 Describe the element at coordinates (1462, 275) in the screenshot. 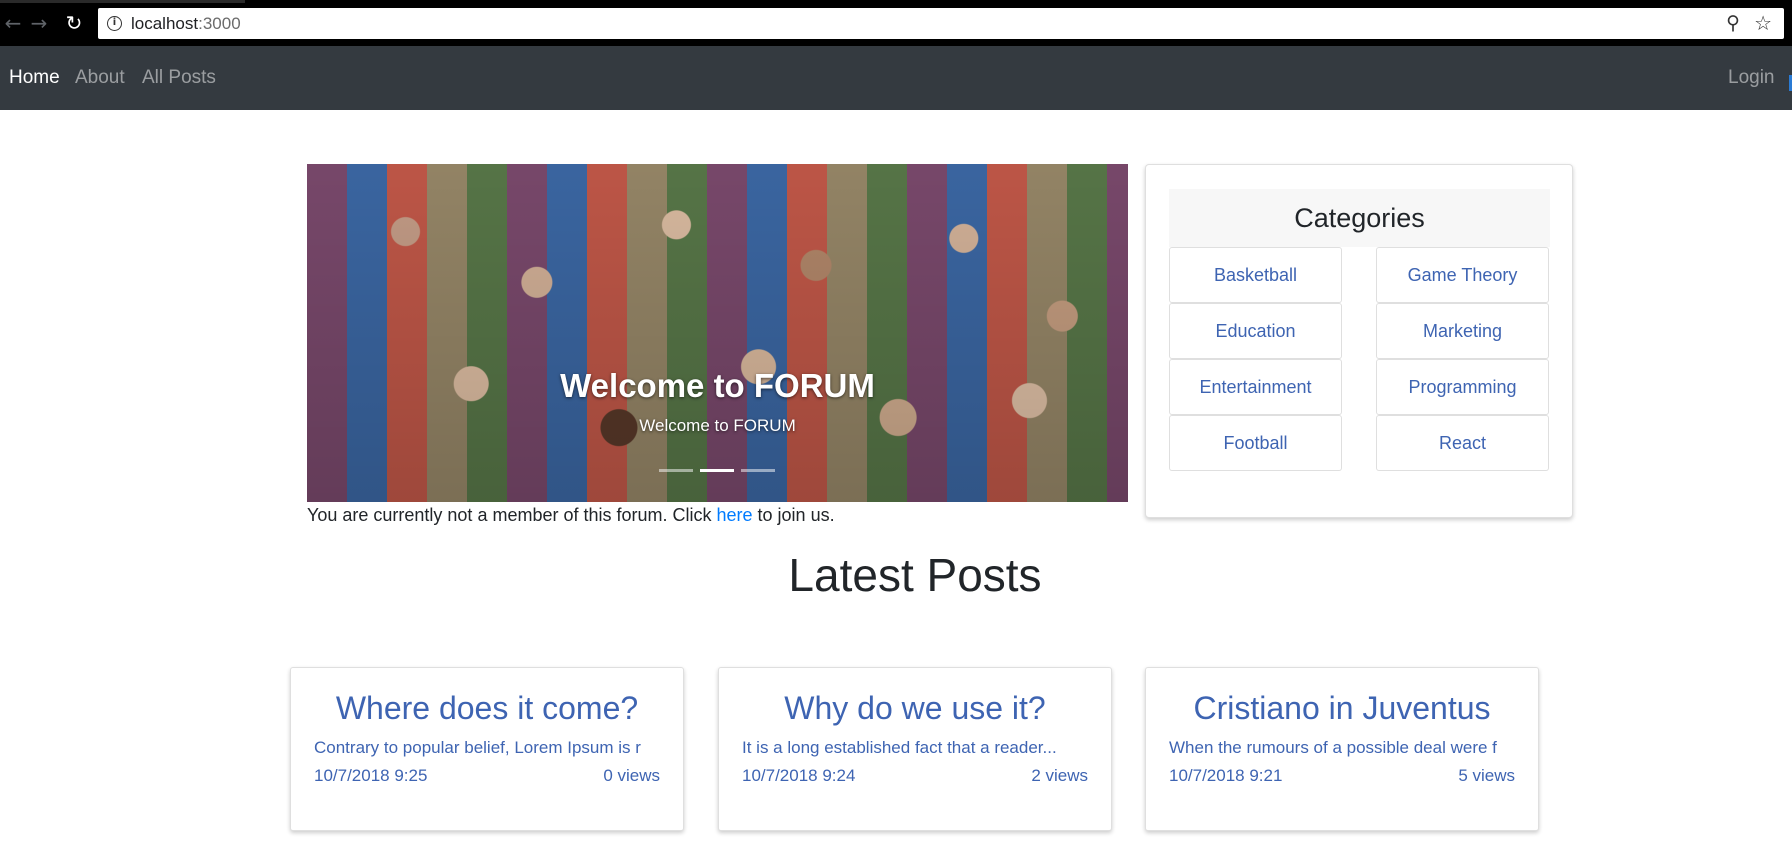

I see `category-game-theory: Game Theory` at that location.